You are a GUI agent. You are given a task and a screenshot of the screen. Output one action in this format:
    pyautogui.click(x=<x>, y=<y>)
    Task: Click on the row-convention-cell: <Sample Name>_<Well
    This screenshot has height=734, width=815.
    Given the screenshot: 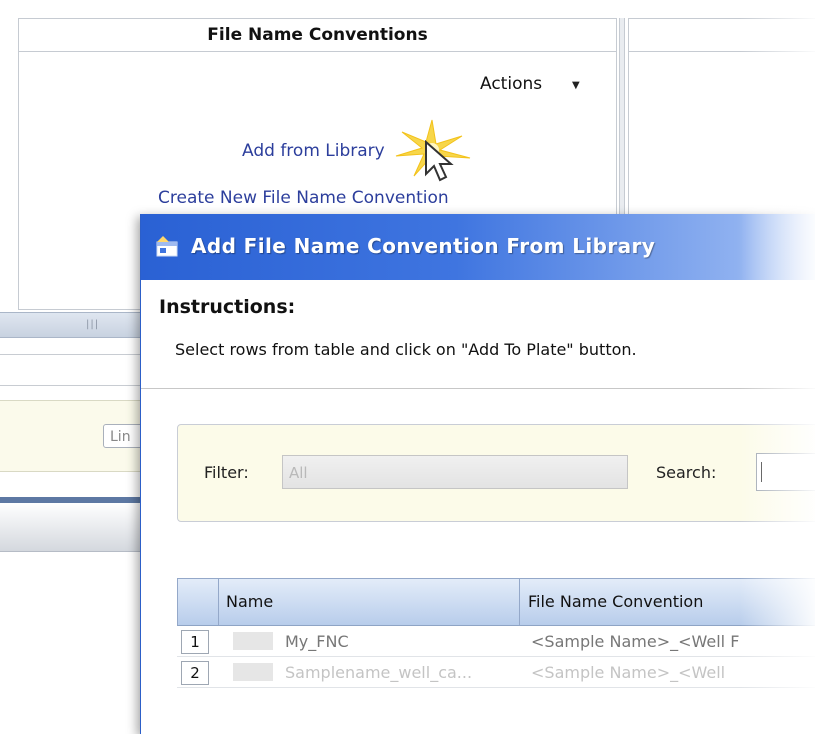 What is the action you would take?
    pyautogui.click(x=628, y=672)
    